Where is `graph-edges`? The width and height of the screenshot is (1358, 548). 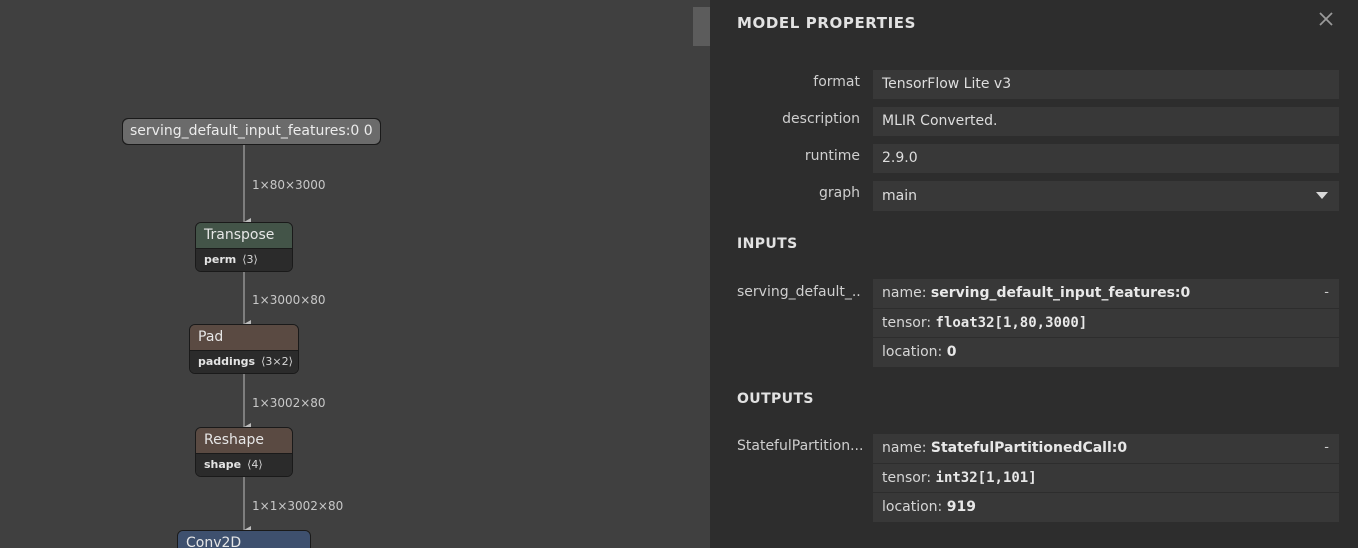 graph-edges is located at coordinates (247, 339).